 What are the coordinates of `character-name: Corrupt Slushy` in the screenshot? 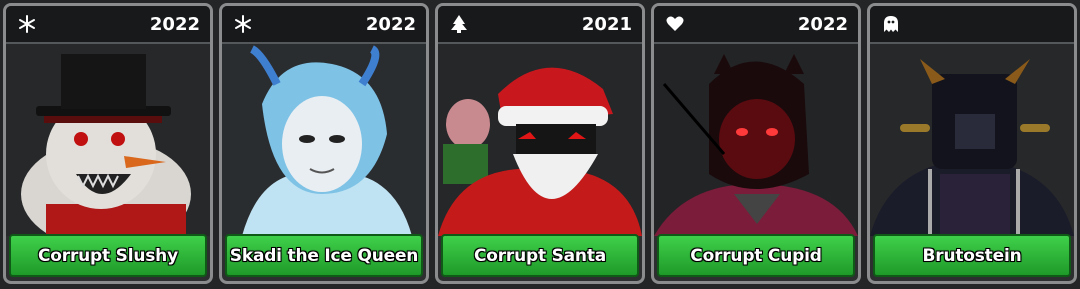 It's located at (108, 255).